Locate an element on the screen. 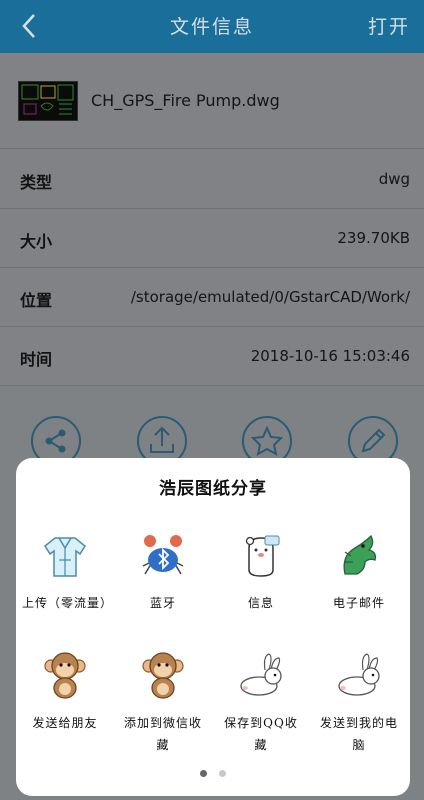 Image resolution: width=424 pixels, height=800 pixels. file-summary: CH_GPS_Fire Pump.dwg is located at coordinates (212, 101).